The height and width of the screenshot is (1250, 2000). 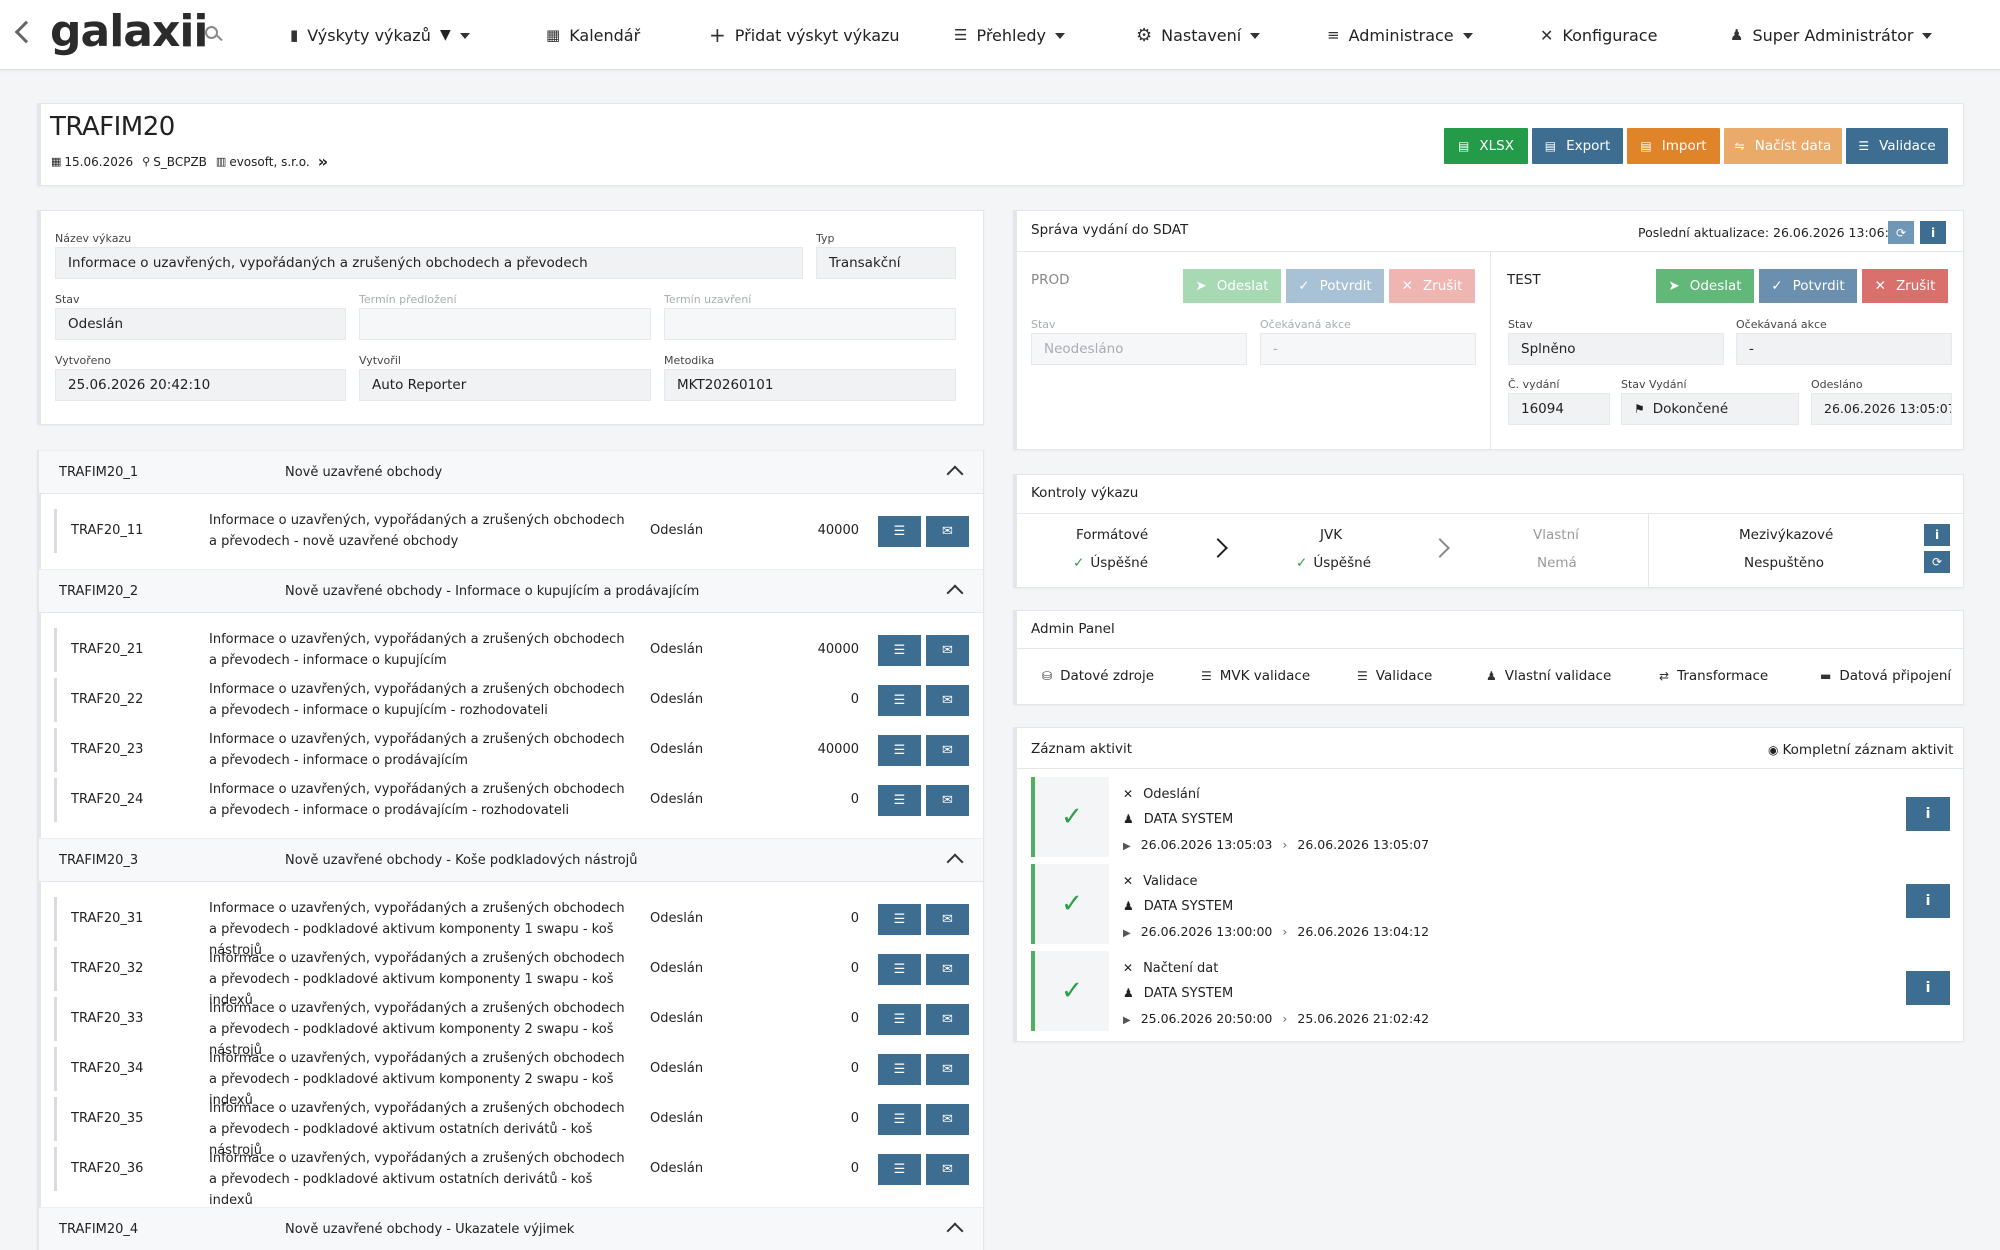 I want to click on nav-add-occurrence: + Přidat výskyt výkazu, so click(x=804, y=35).